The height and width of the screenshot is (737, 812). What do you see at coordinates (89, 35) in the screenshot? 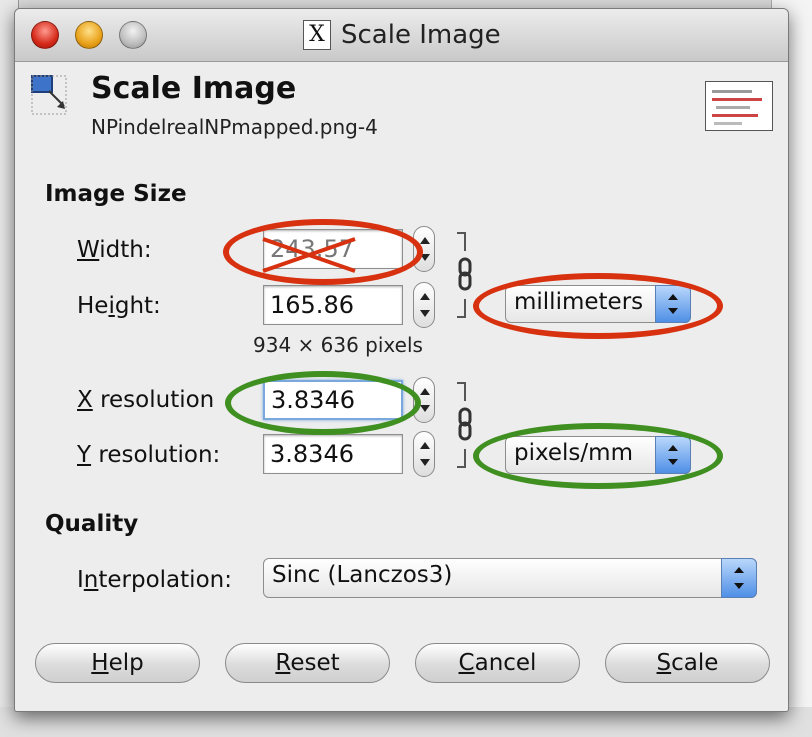
I see `minimize-window-button` at bounding box center [89, 35].